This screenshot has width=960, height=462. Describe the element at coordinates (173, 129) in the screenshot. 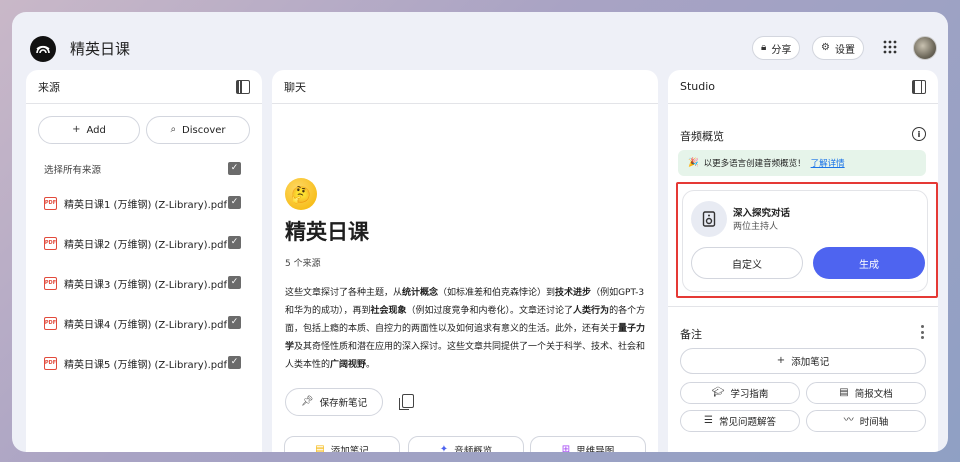

I see `discover-search-icon: ⌕` at that location.